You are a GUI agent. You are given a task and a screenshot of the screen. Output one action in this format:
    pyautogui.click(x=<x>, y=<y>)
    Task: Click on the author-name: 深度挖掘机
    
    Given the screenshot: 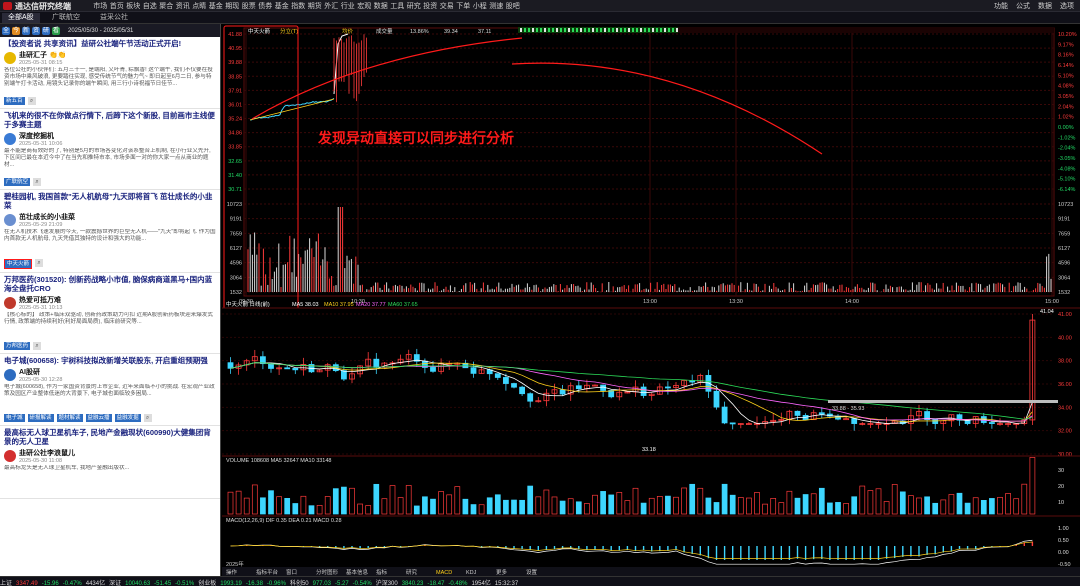 What is the action you would take?
    pyautogui.click(x=40, y=136)
    